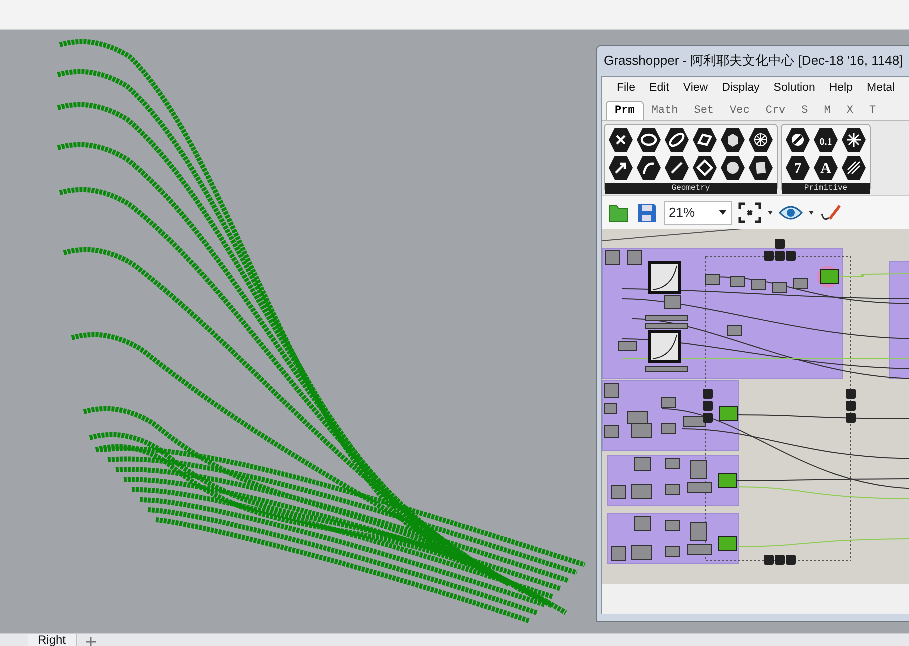 The image size is (909, 646). Describe the element at coordinates (705, 168) in the screenshot. I see `diamond-icon` at that location.